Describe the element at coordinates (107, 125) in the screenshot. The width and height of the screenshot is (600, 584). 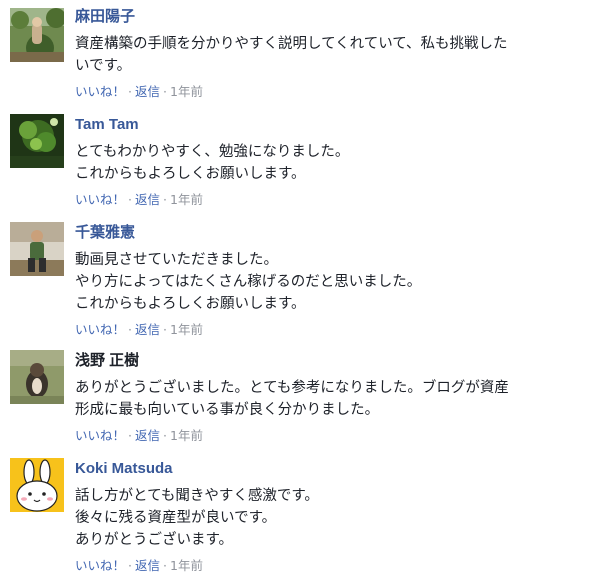
I see `comment-author: Tam Tam` at that location.